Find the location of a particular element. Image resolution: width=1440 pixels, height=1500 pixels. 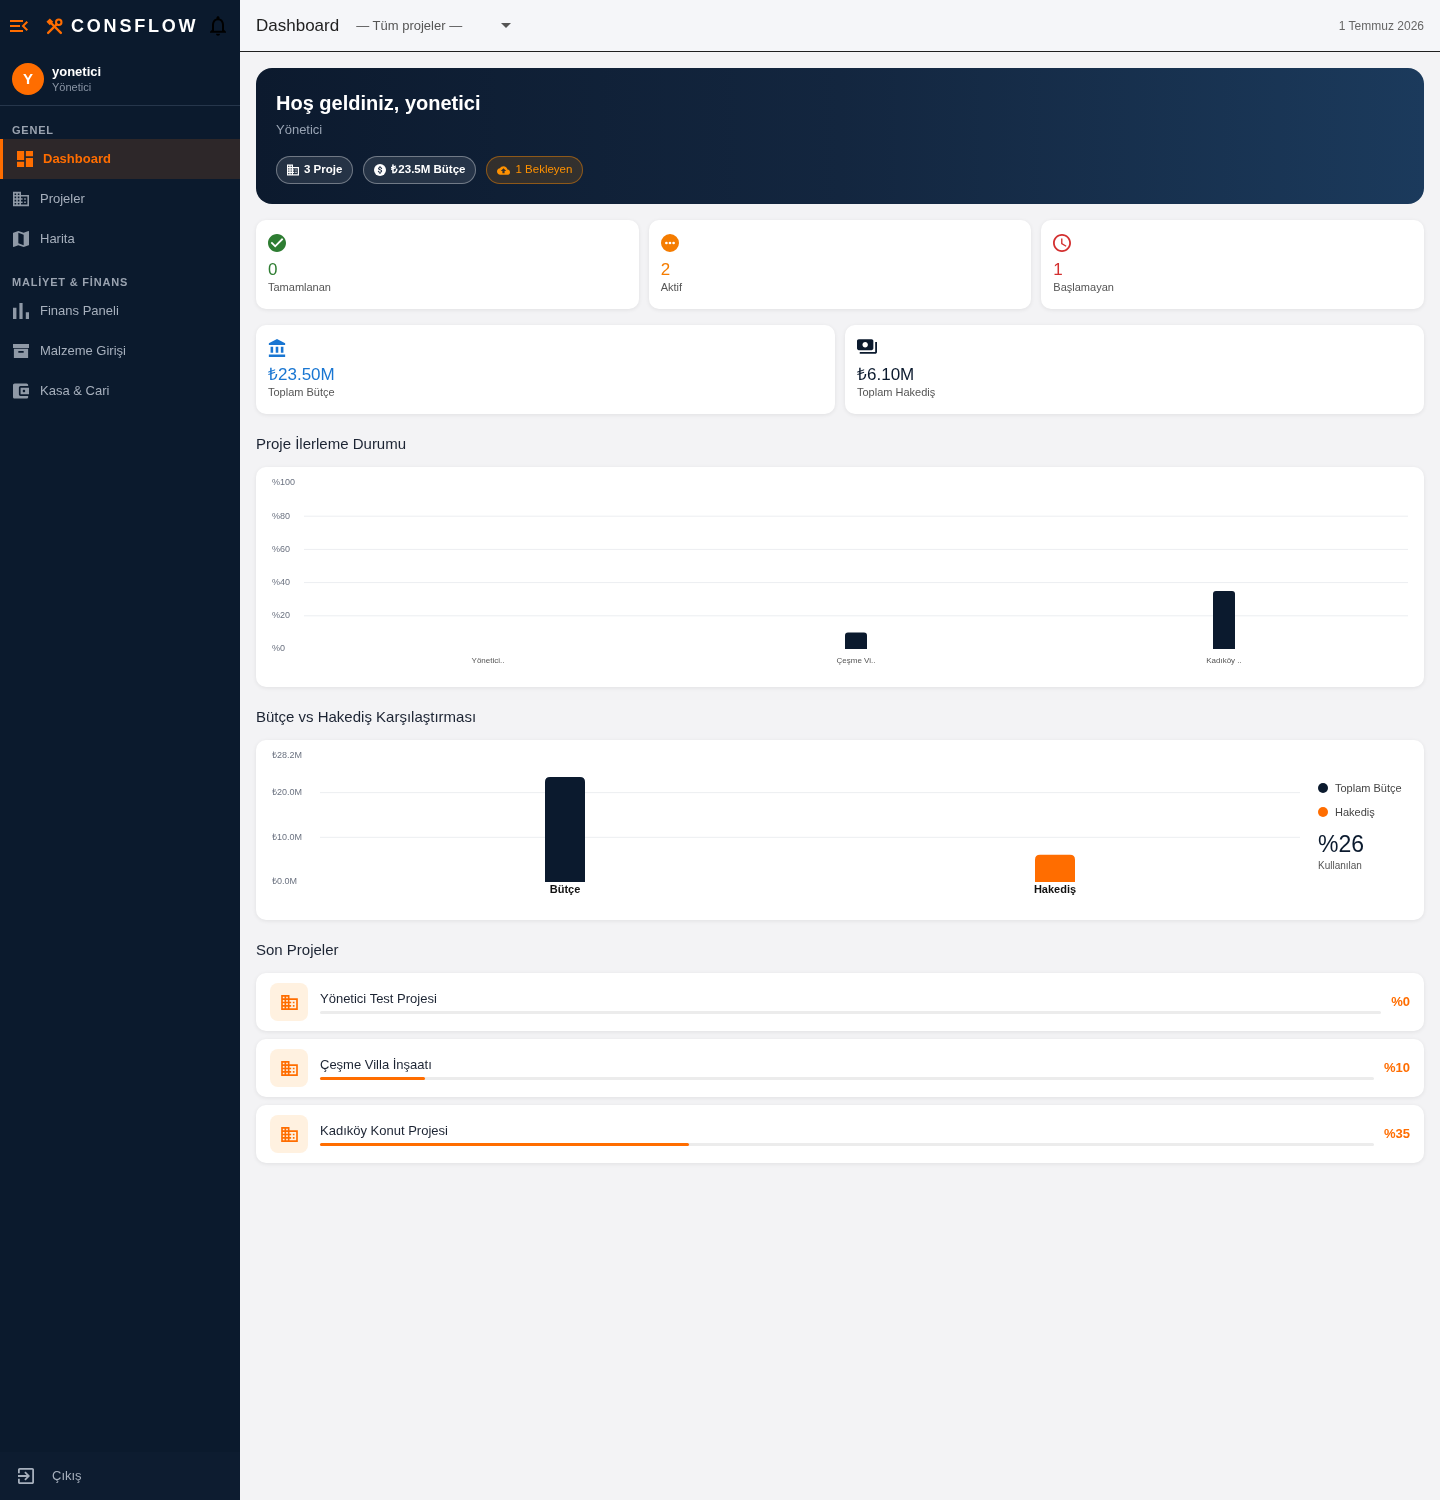

stat-value: ₺23.50M is located at coordinates (302, 375).